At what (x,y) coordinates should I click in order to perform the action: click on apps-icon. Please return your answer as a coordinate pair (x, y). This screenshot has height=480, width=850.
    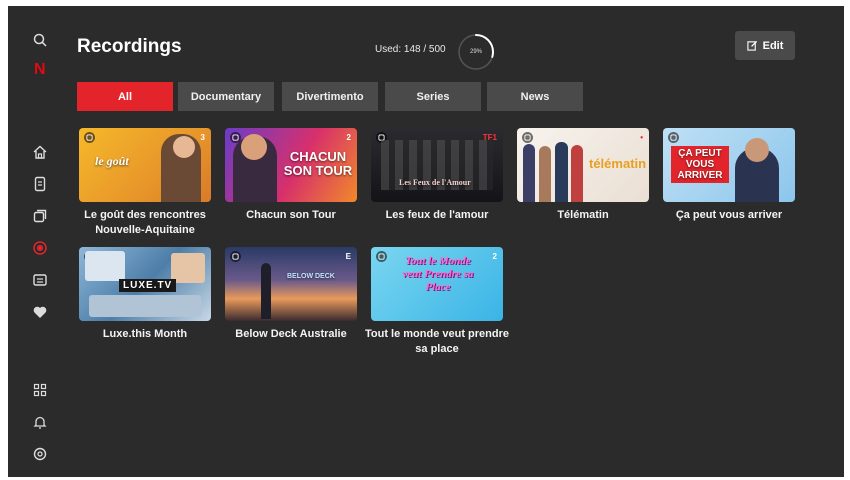
    Looking at the image, I should click on (40, 390).